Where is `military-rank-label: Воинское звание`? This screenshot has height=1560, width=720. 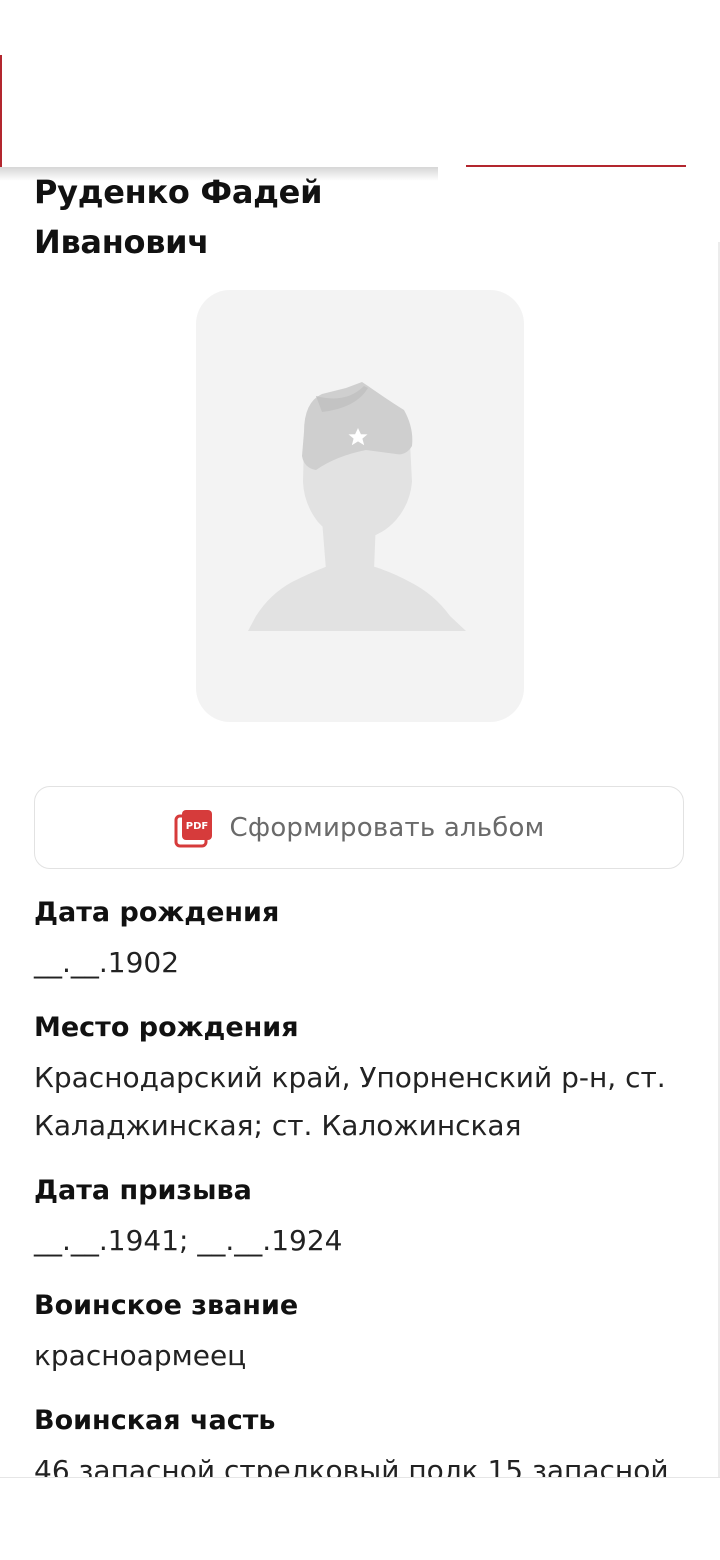
military-rank-label: Воинское звание is located at coordinates (166, 1305).